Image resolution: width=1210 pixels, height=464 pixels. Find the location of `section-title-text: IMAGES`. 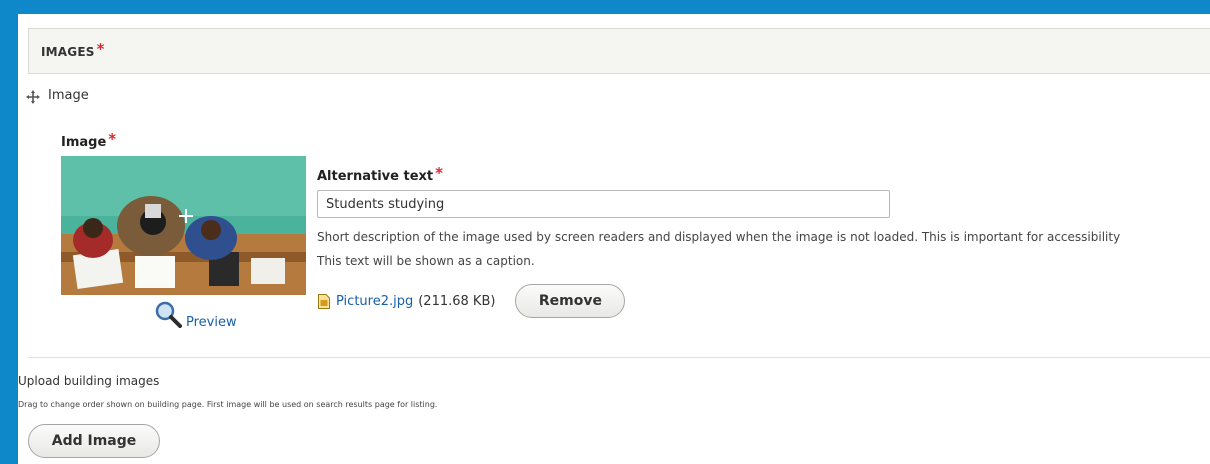

section-title-text: IMAGES is located at coordinates (68, 52).